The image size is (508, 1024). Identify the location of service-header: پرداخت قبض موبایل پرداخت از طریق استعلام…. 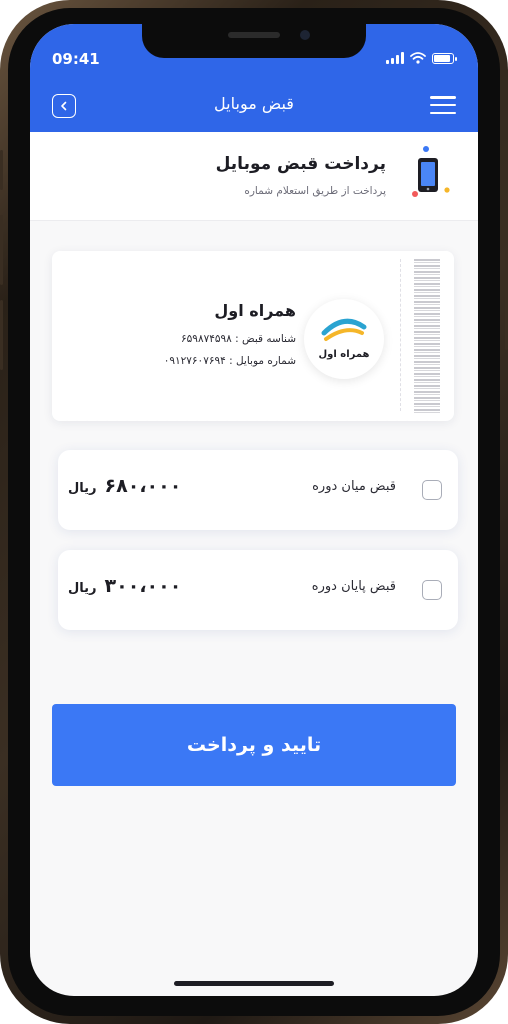
(254, 176).